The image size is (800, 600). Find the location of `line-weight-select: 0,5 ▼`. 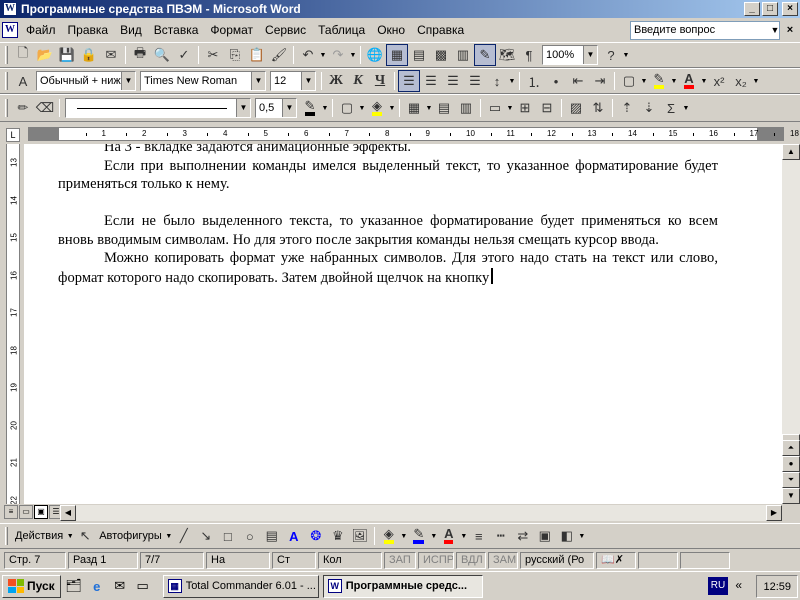

line-weight-select: 0,5 ▼ is located at coordinates (276, 108).